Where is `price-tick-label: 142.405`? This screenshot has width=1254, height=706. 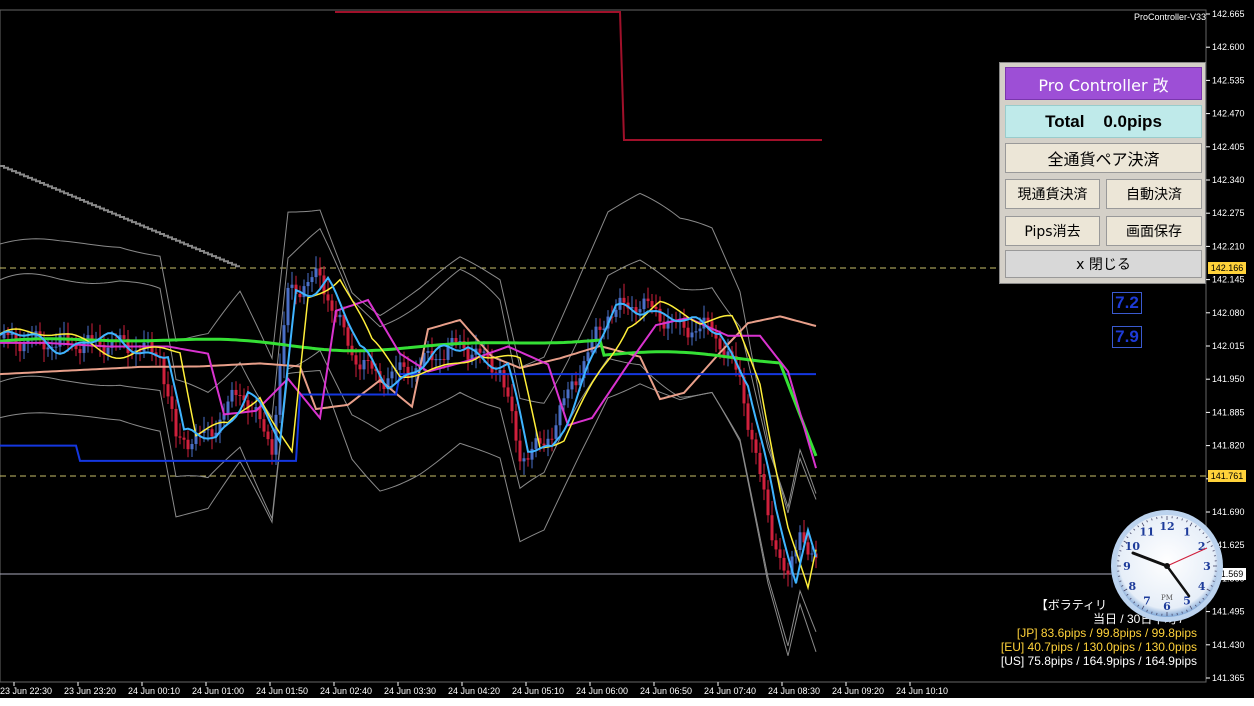 price-tick-label: 142.405 is located at coordinates (1228, 147).